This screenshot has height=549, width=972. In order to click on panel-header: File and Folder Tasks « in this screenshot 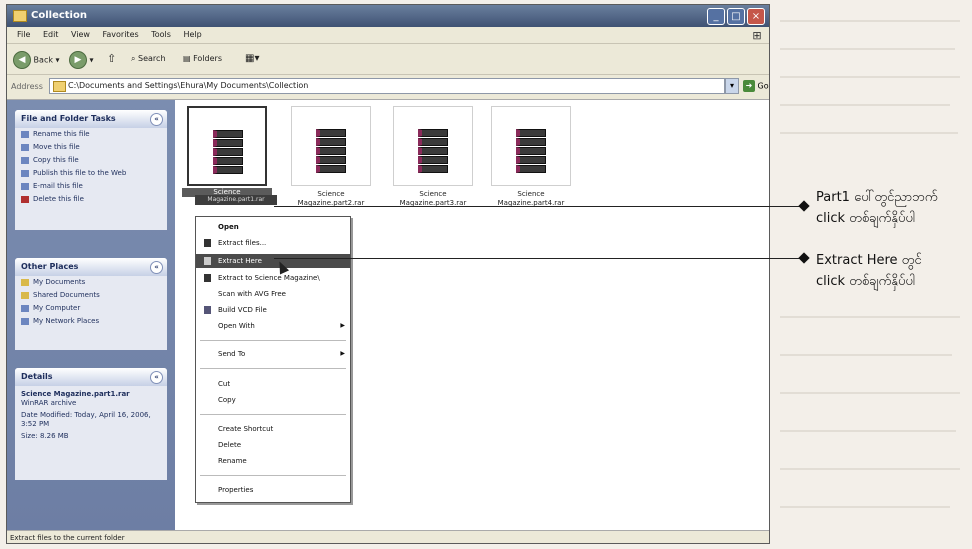, I will do `click(91, 119)`.